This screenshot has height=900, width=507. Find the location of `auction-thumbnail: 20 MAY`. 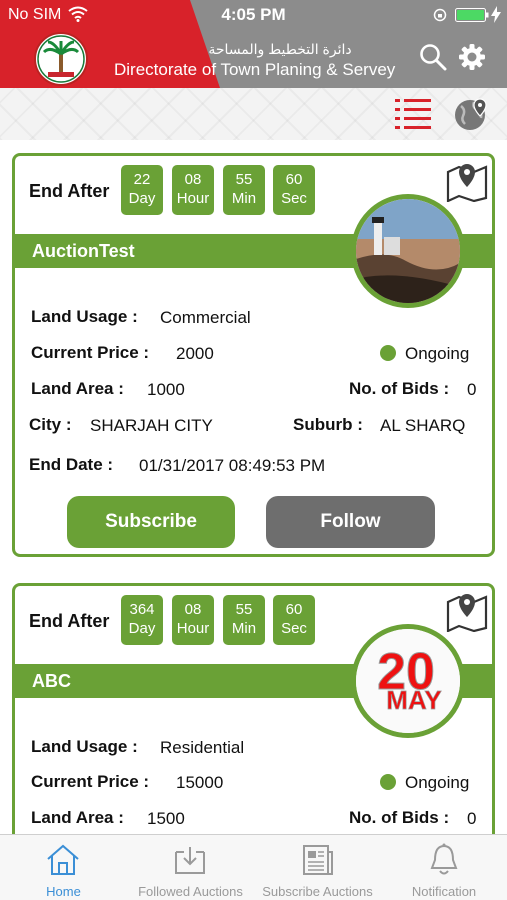

auction-thumbnail: 20 MAY is located at coordinates (408, 681).